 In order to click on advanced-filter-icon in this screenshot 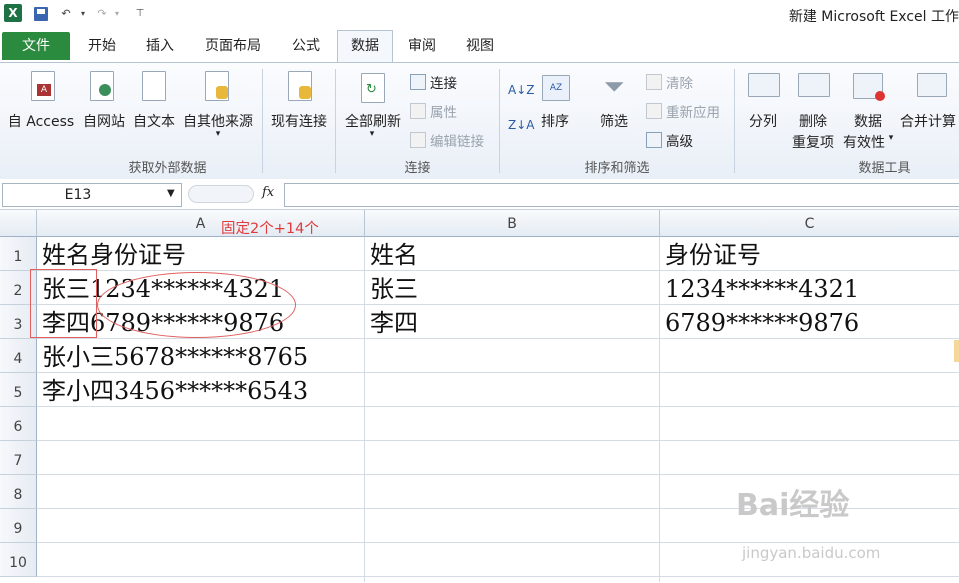, I will do `click(654, 140)`.